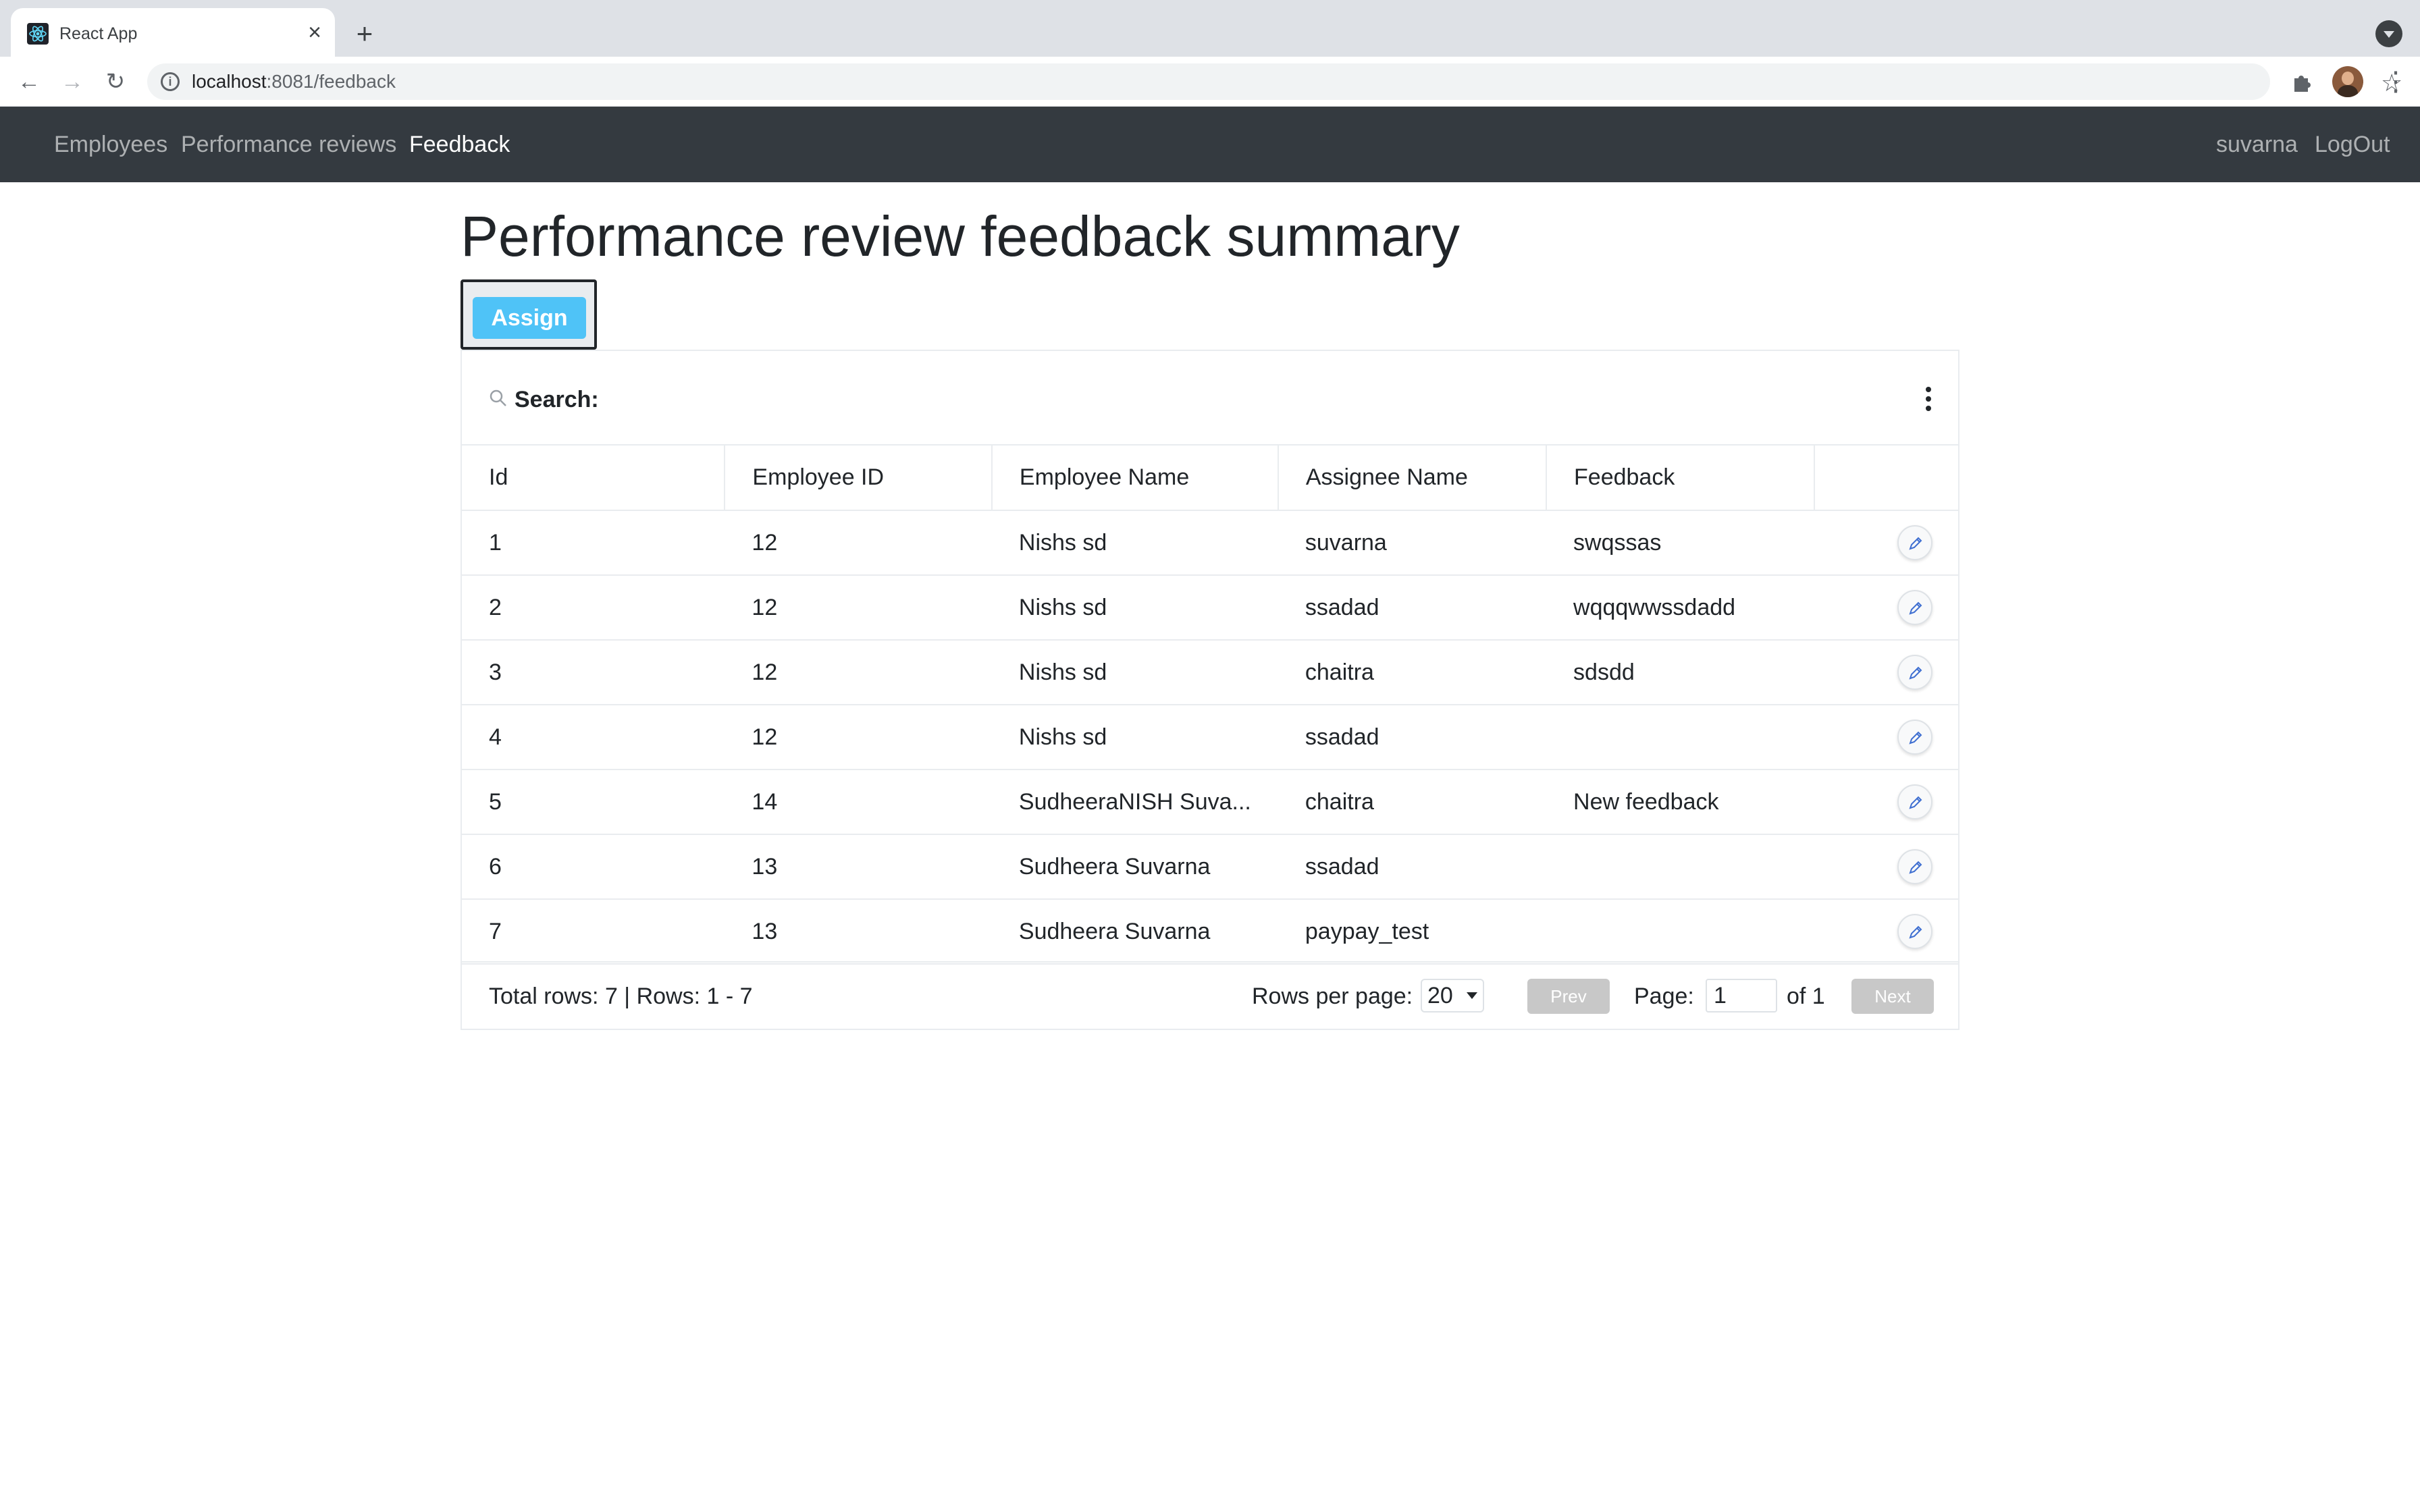 This screenshot has width=2420, height=1512. I want to click on cell-feedback: wqqqwwssdadd, so click(1680, 608).